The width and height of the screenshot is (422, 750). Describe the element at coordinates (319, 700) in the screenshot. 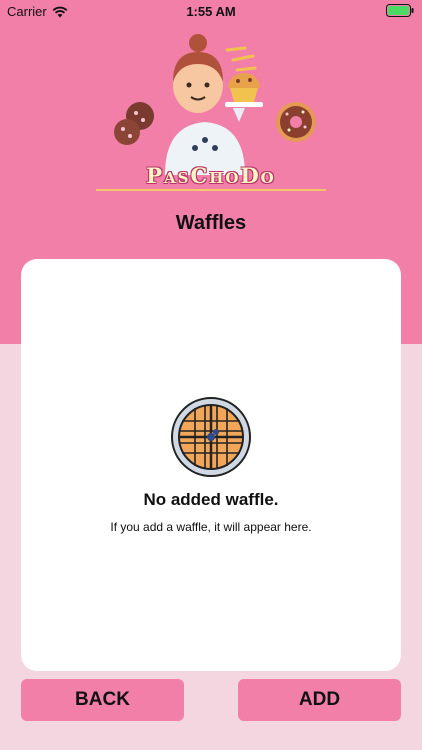

I see `add-button: ADD` at that location.